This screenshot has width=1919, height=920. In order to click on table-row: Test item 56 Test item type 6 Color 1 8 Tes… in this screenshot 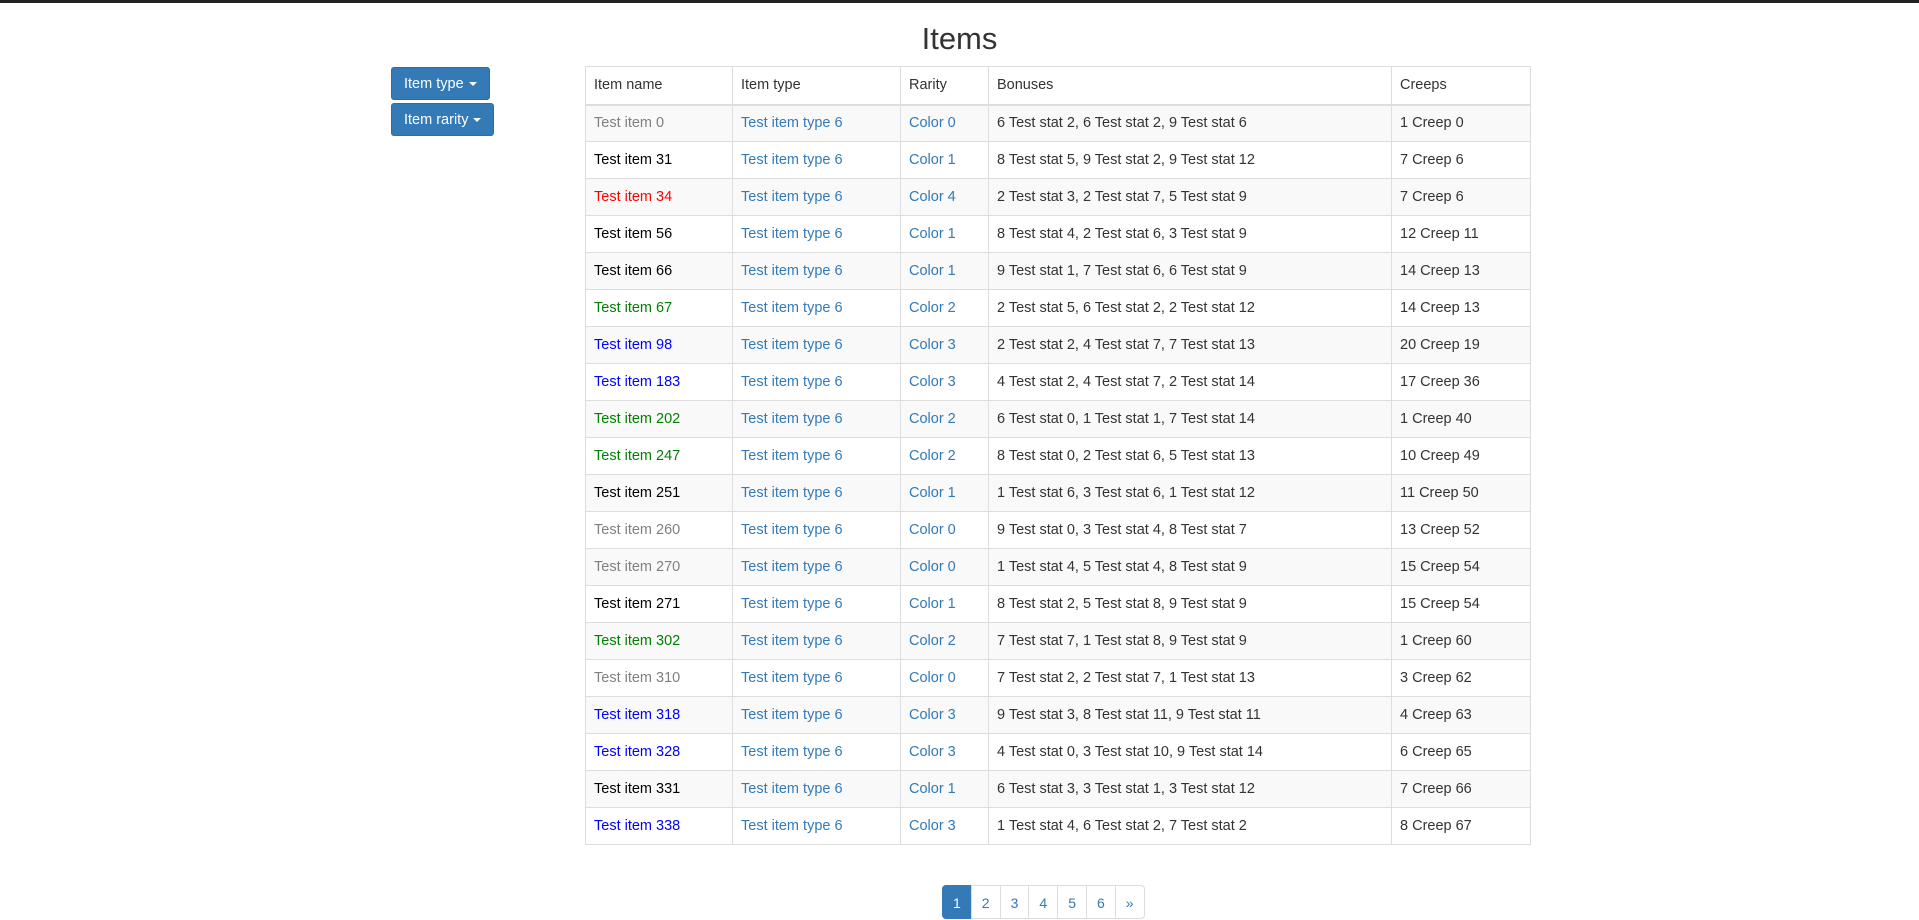, I will do `click(1058, 234)`.